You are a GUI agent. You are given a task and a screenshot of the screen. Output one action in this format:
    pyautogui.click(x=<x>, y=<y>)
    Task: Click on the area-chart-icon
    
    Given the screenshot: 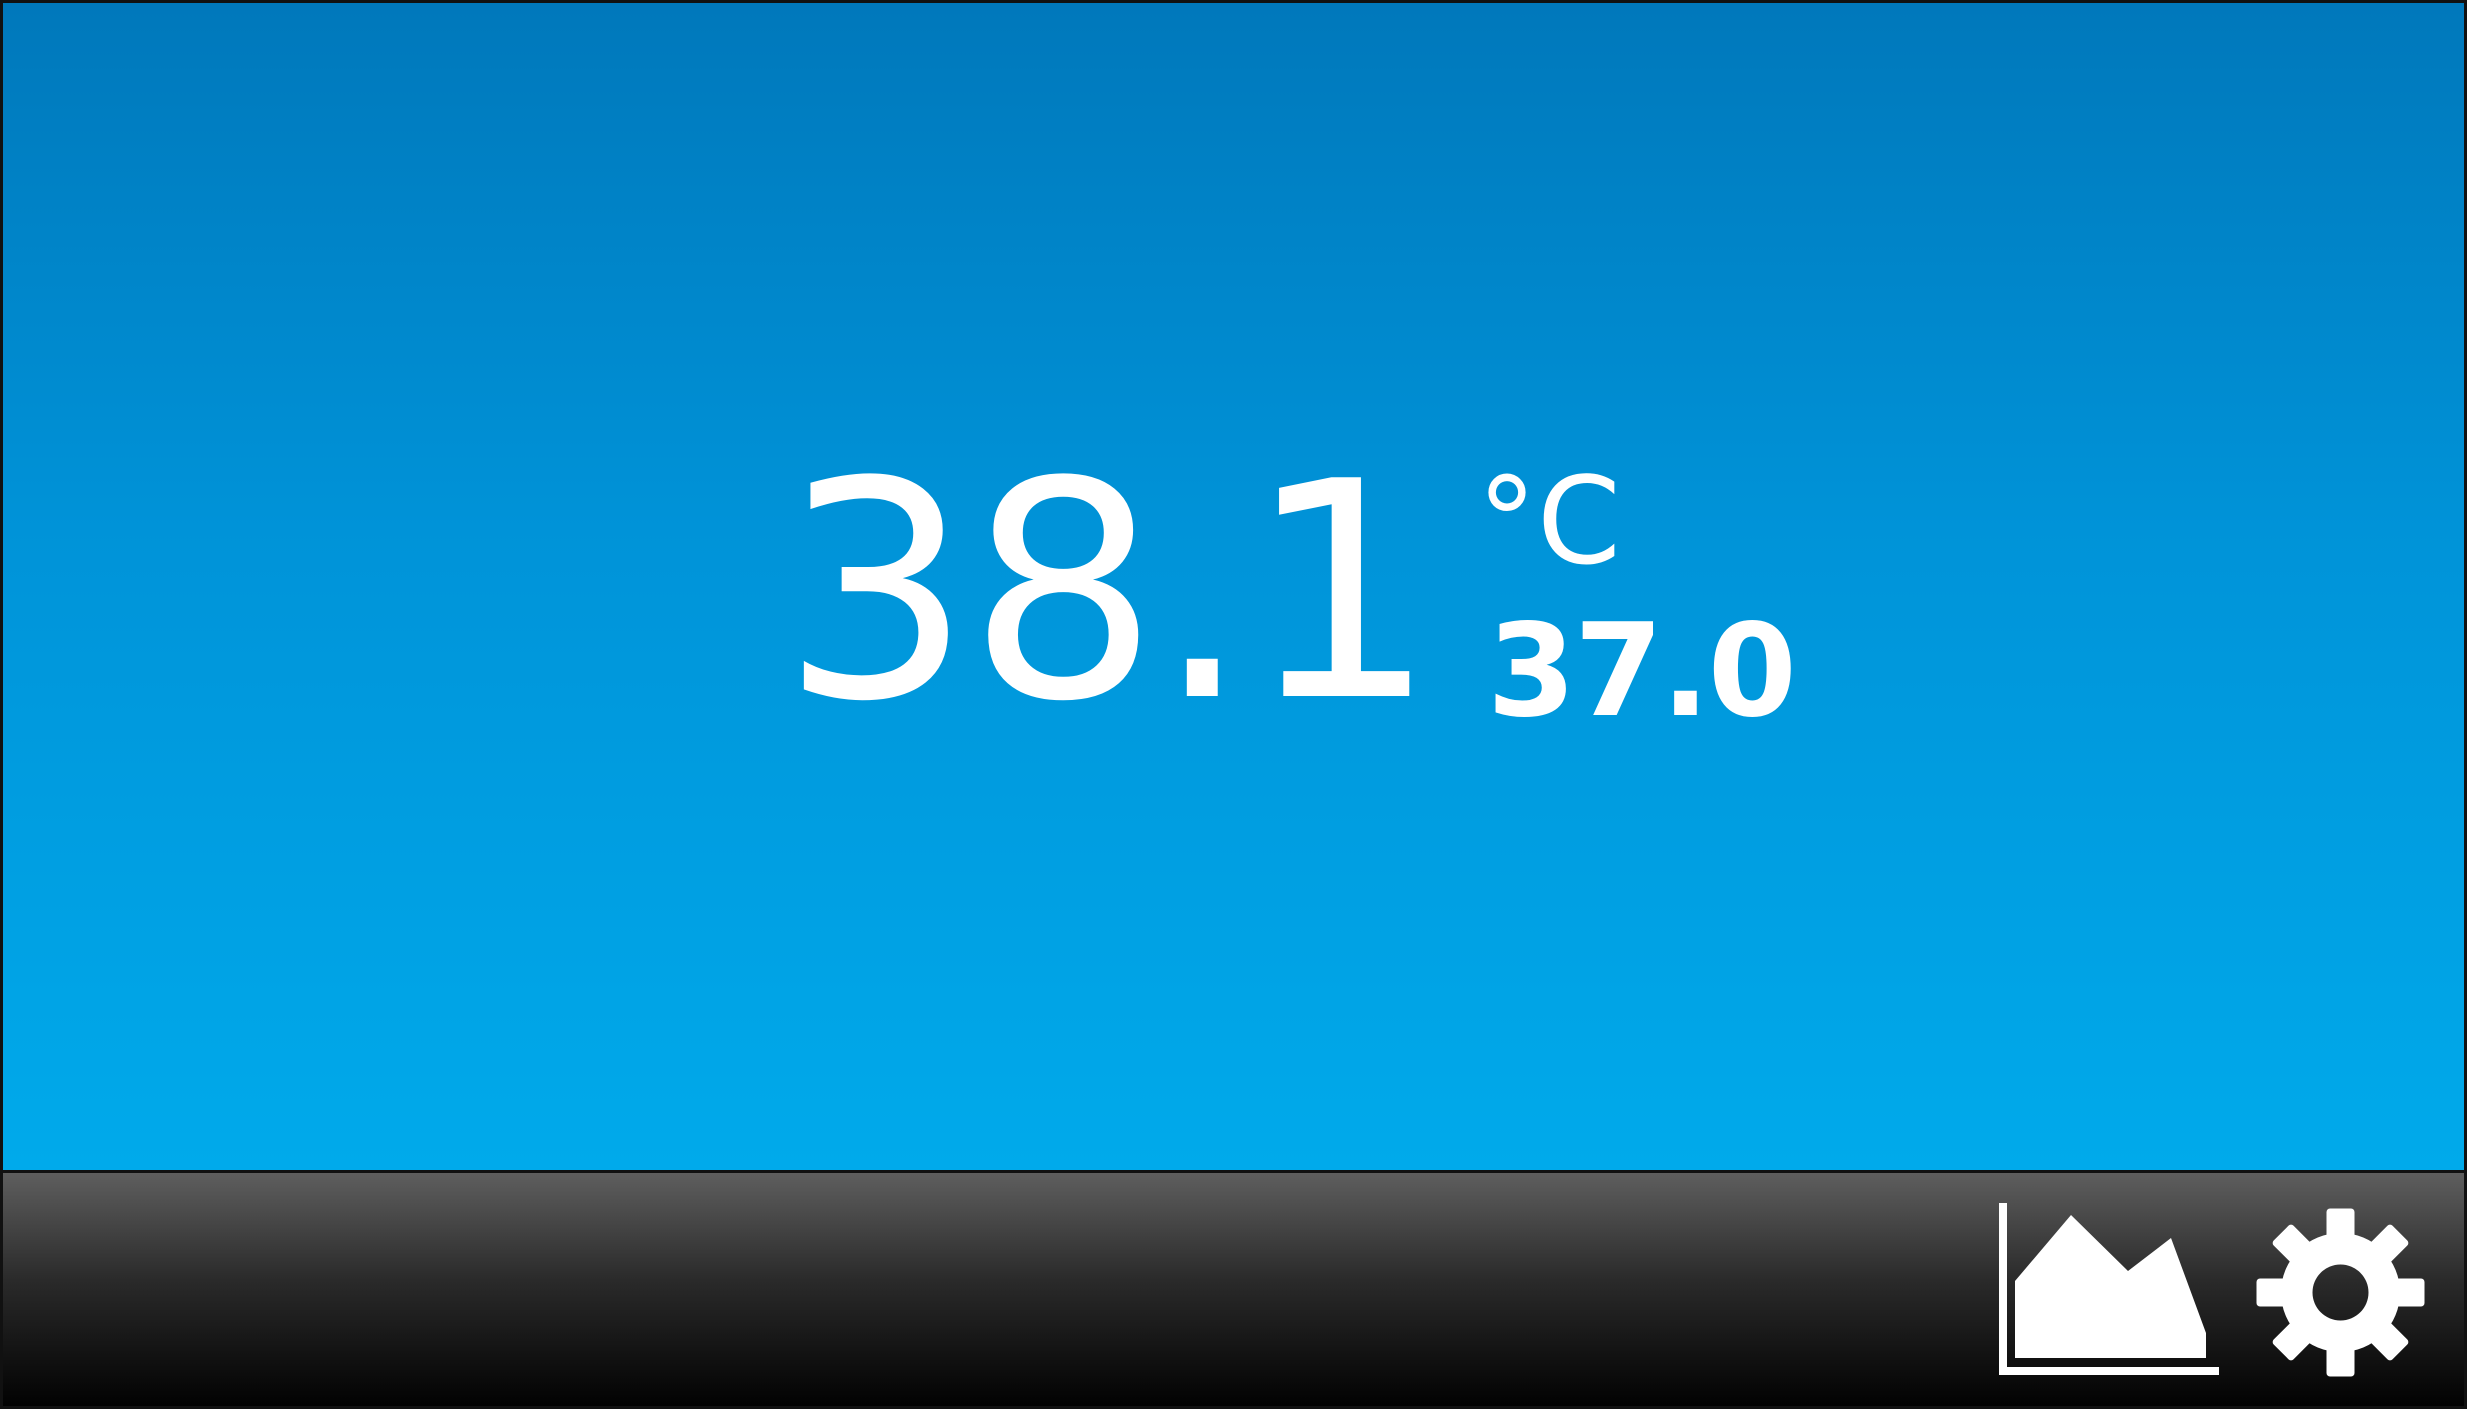 What is the action you would take?
    pyautogui.click(x=2109, y=1289)
    